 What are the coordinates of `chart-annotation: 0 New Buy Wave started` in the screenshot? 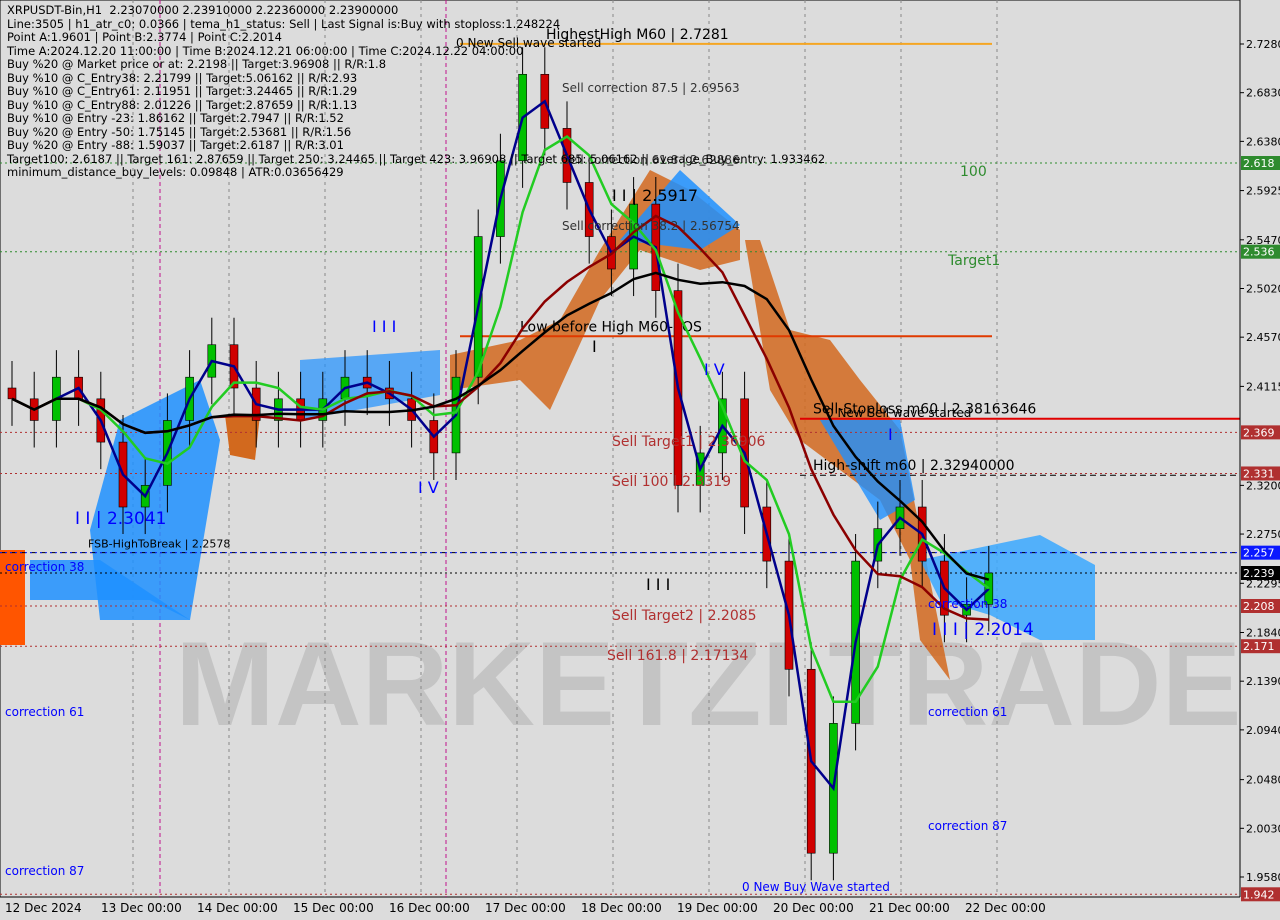 It's located at (816, 887).